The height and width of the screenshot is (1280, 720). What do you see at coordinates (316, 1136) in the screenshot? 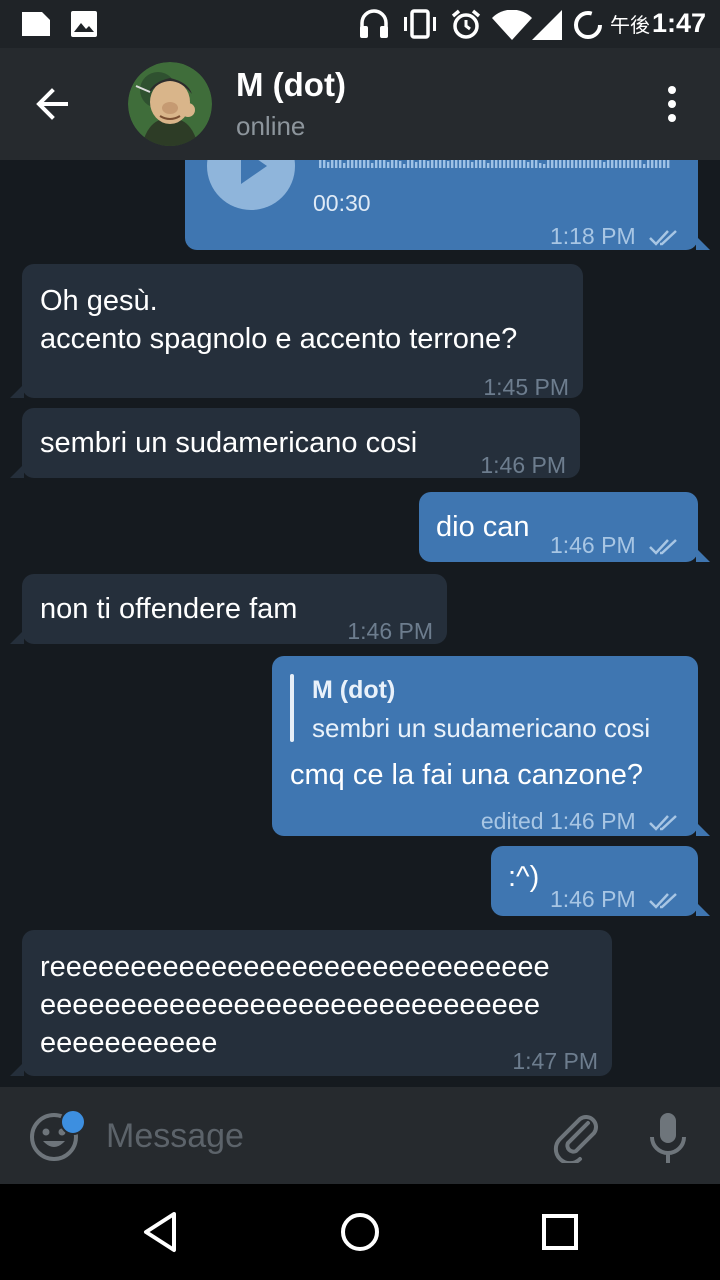
I see `message-input` at bounding box center [316, 1136].